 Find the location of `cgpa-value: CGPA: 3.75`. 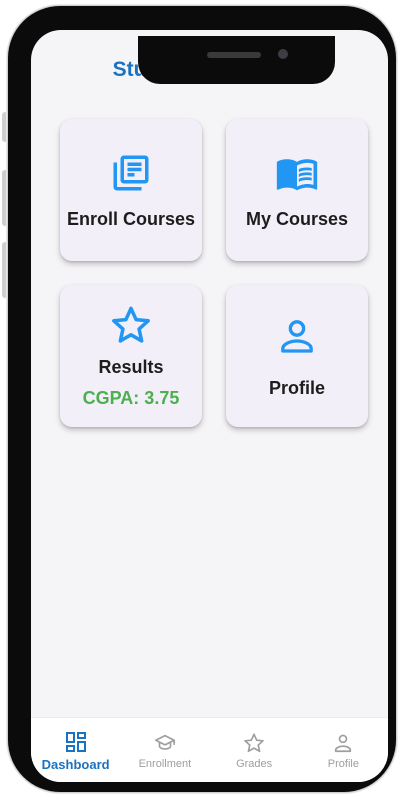

cgpa-value: CGPA: 3.75 is located at coordinates (131, 398).